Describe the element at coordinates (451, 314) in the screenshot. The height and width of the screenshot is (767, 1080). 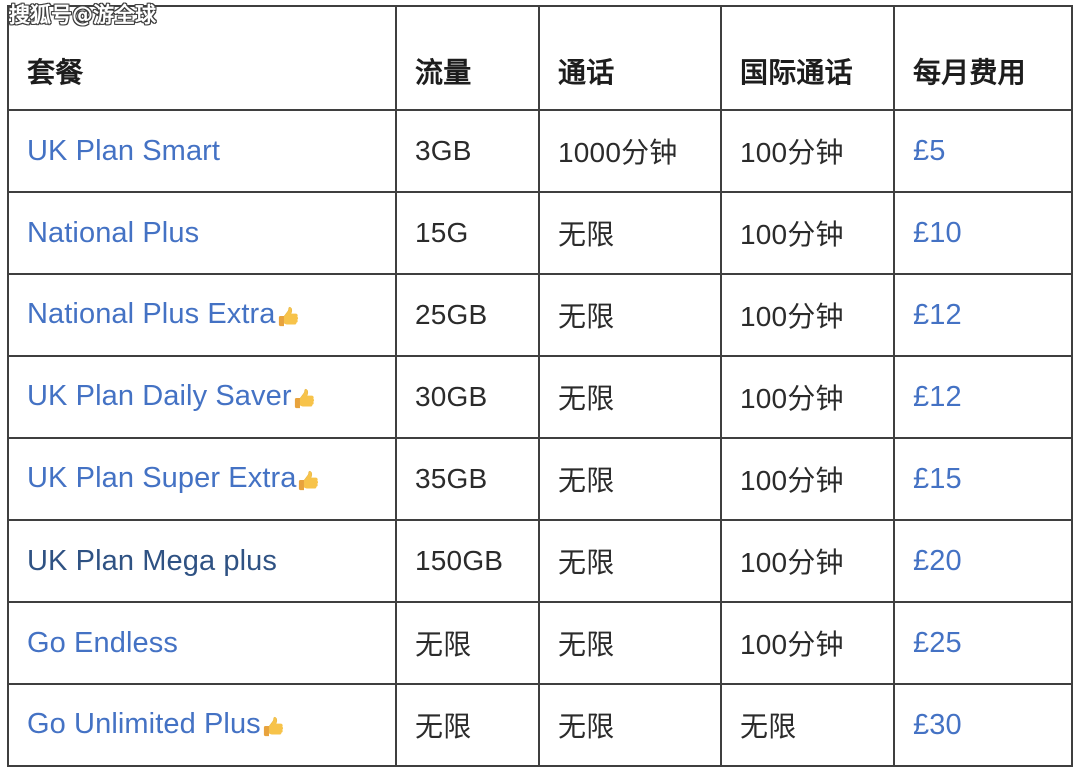
I see `data-allowance-value: 25GB` at that location.